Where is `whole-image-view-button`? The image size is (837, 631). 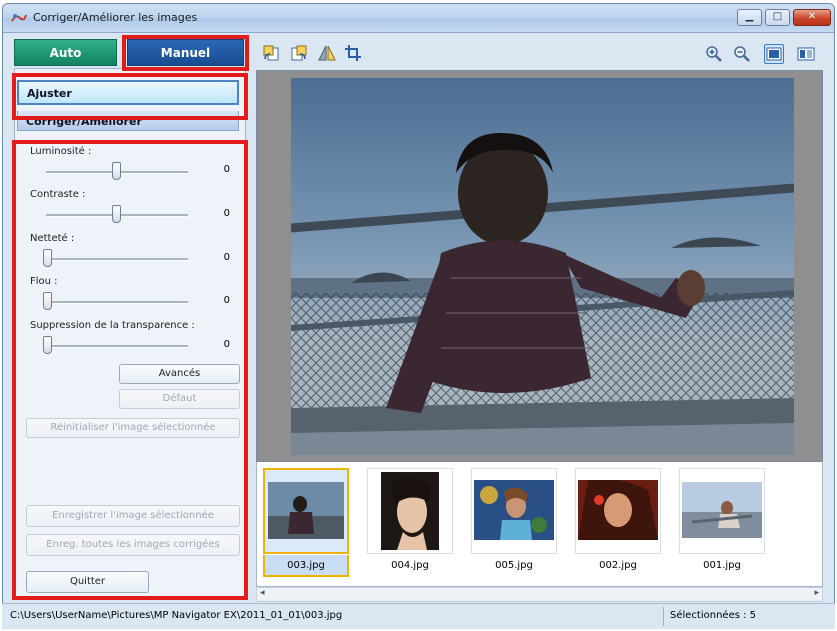 whole-image-view-button is located at coordinates (774, 54).